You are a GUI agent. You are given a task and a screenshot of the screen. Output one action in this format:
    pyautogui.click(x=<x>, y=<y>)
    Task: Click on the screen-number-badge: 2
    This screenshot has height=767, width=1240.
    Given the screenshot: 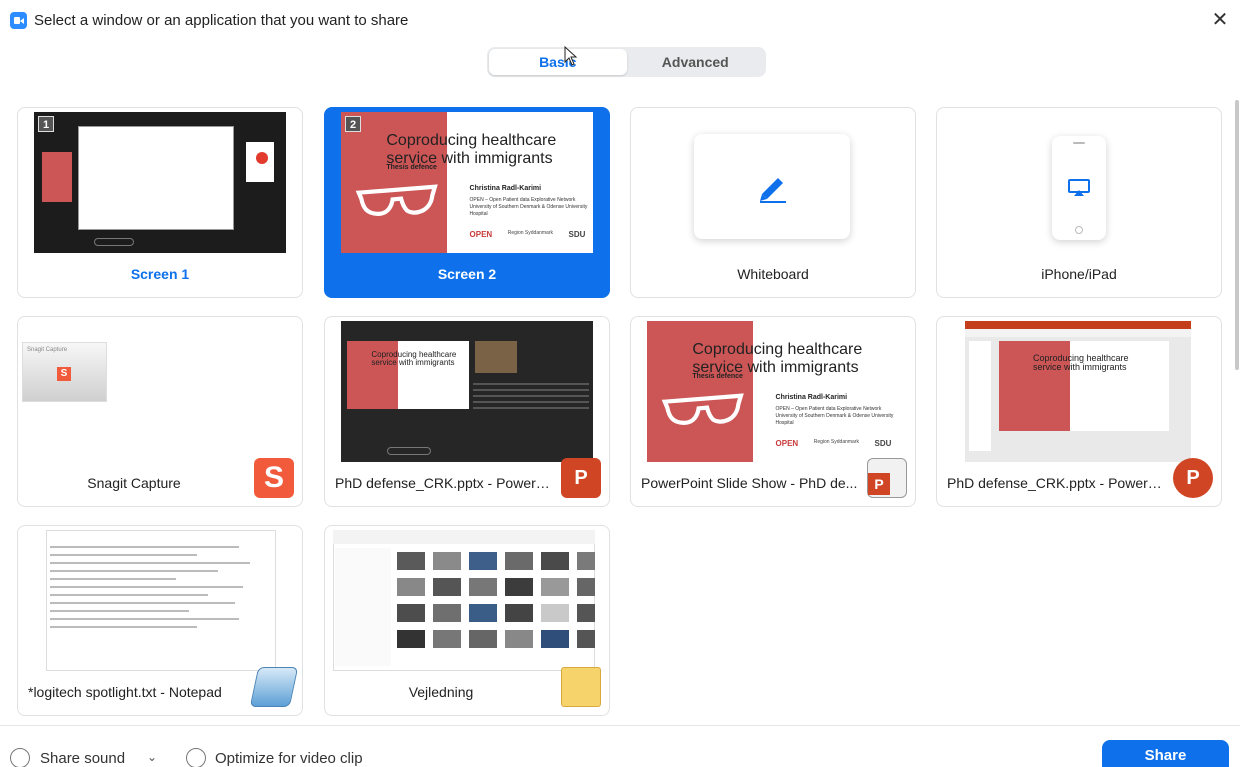 What is the action you would take?
    pyautogui.click(x=353, y=124)
    